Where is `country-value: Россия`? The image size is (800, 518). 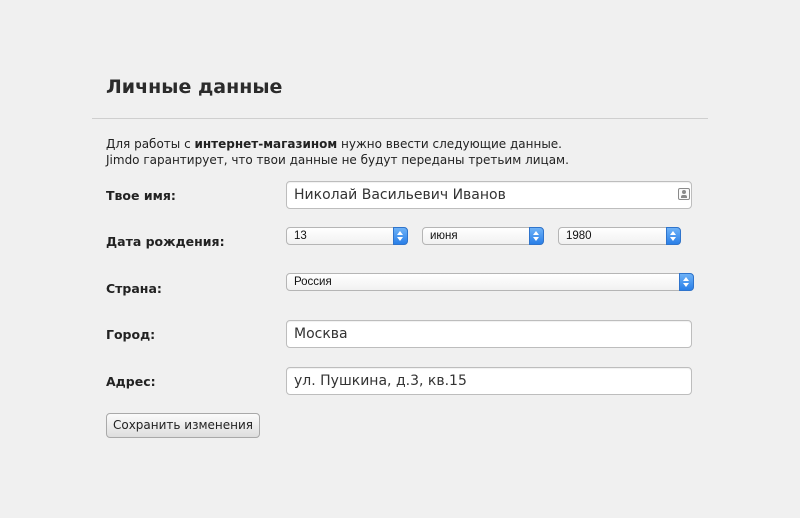
country-value: Россия is located at coordinates (313, 282).